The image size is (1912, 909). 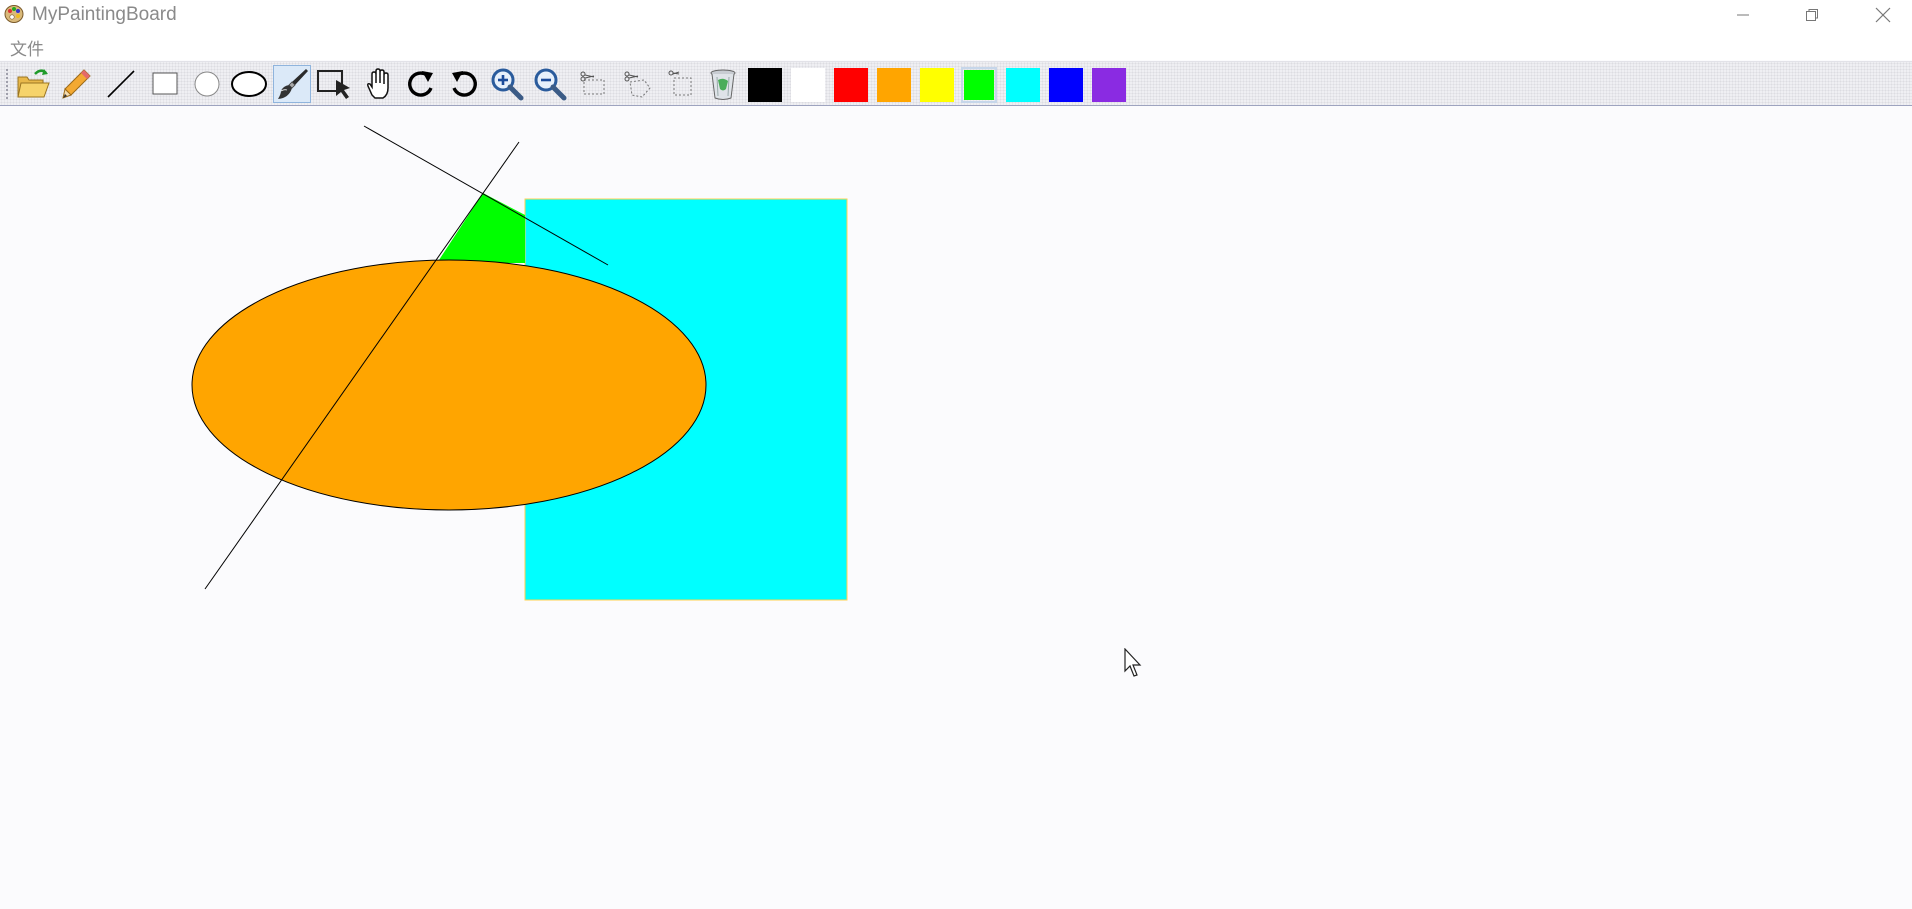 I want to click on palette-app-icon, so click(x=14, y=14).